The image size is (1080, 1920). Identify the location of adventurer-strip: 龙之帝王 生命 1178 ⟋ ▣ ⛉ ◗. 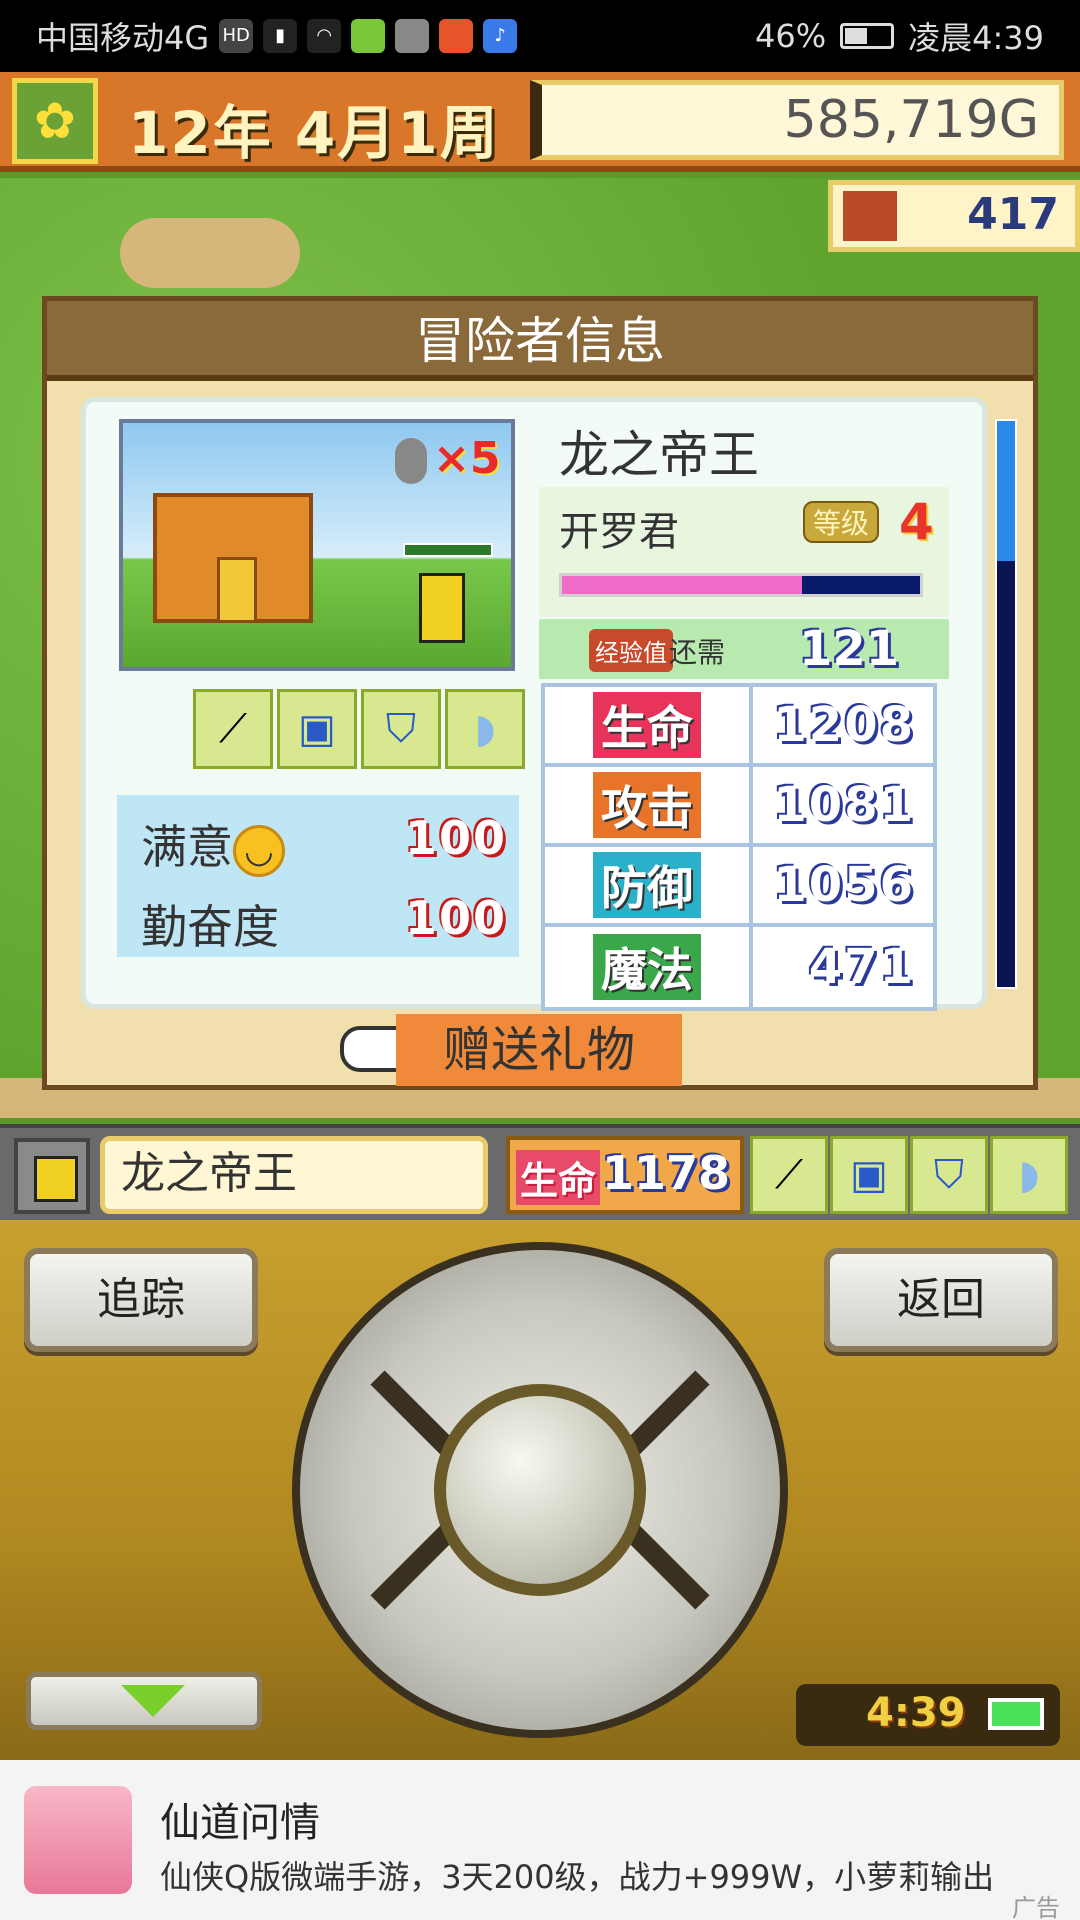
(540, 1172).